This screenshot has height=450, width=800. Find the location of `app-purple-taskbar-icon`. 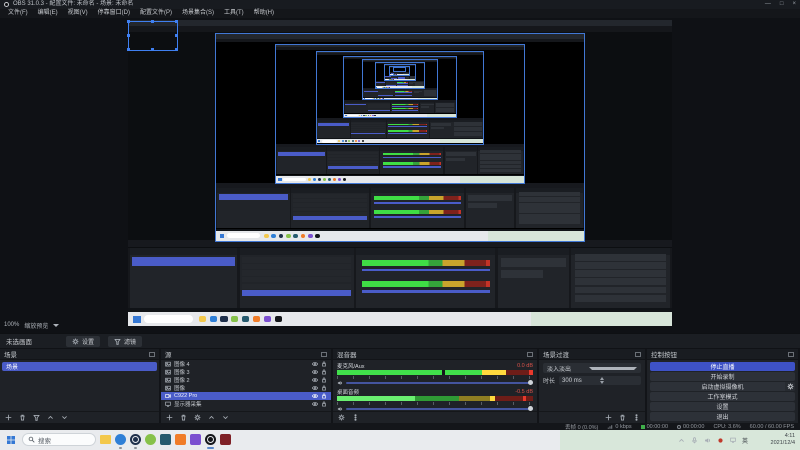

app-purple-taskbar-icon is located at coordinates (195, 439).